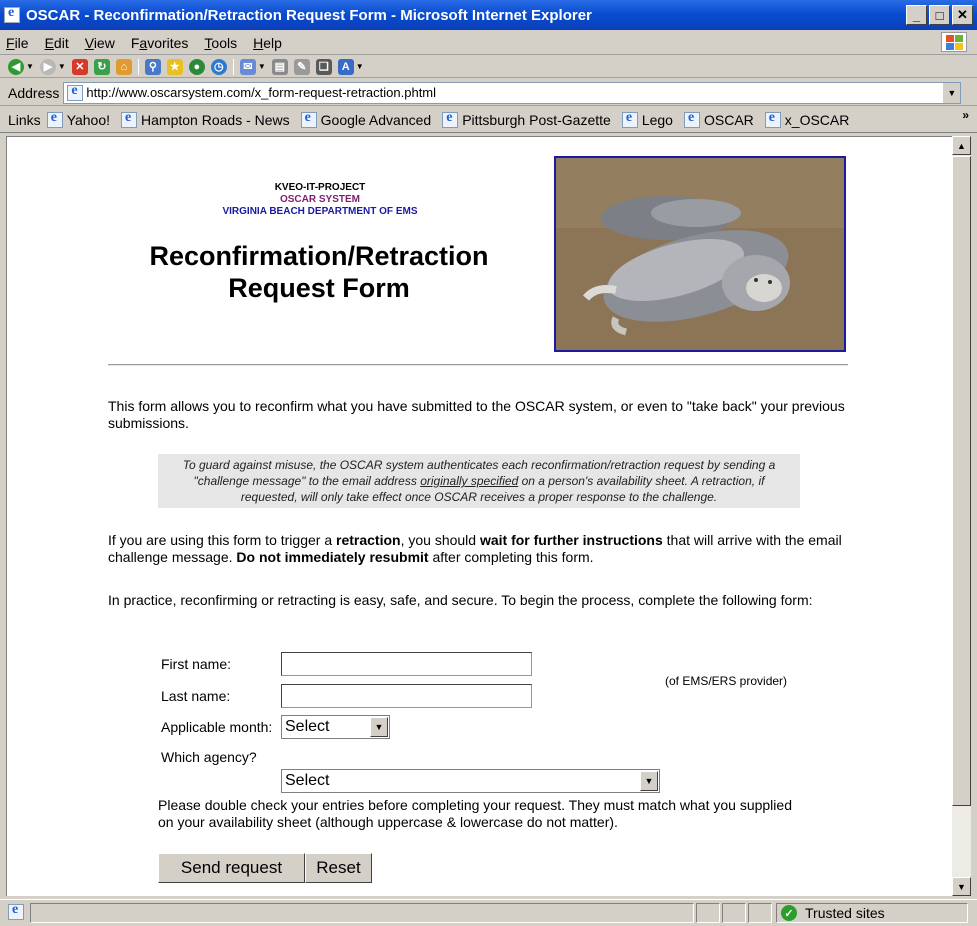  What do you see at coordinates (205, 119) in the screenshot?
I see `link-hampton-roads-news: Hampton Roads - News` at bounding box center [205, 119].